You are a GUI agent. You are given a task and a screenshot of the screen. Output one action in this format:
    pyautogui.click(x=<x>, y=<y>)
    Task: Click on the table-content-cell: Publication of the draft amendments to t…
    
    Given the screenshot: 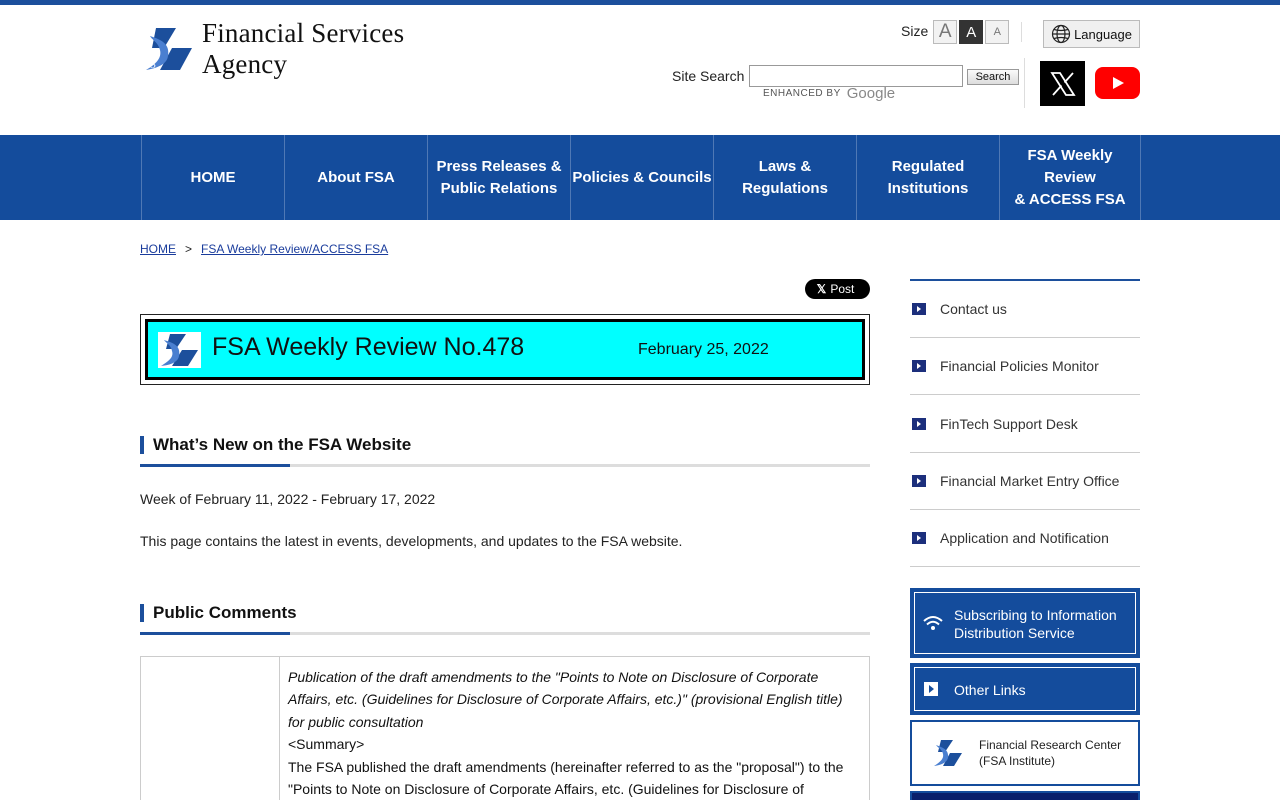 What is the action you would take?
    pyautogui.click(x=573, y=733)
    